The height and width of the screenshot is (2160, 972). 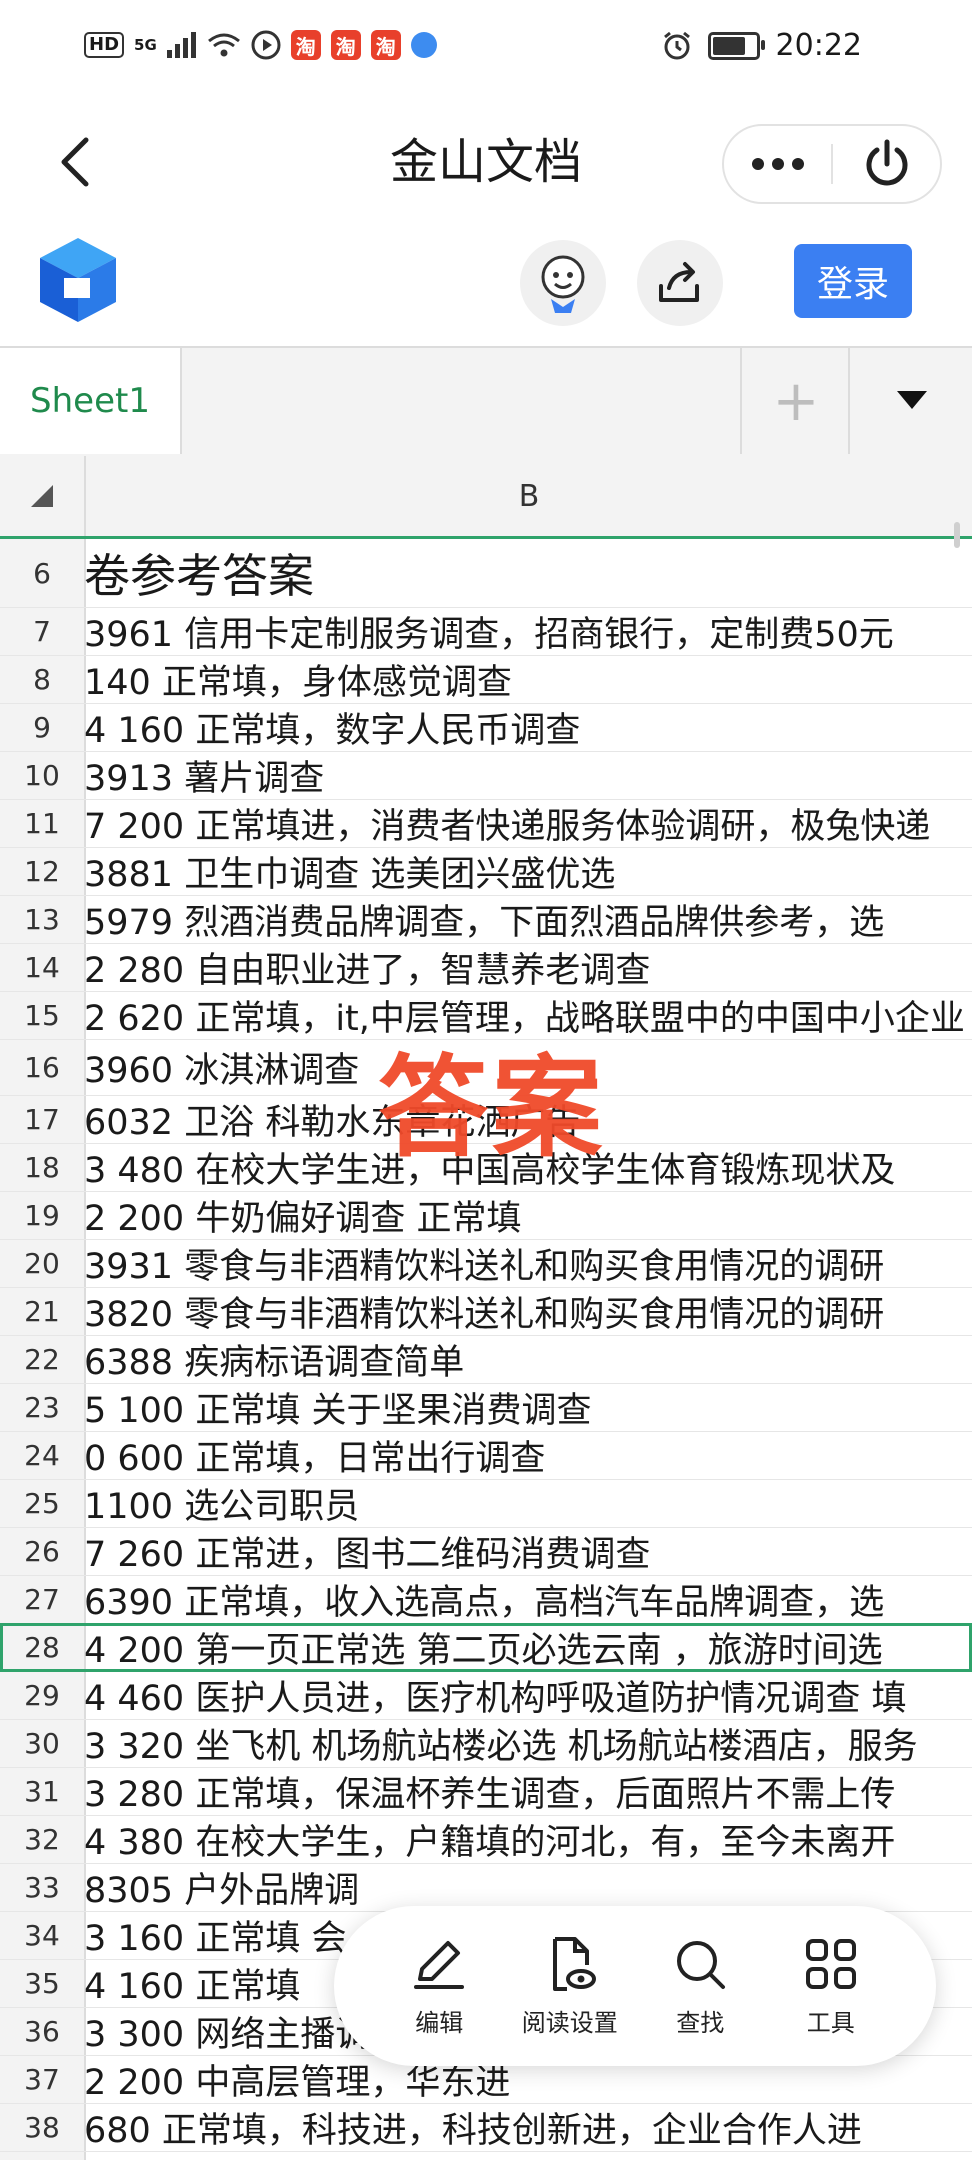 What do you see at coordinates (528, 1215) in the screenshot?
I see `cell-b: 2 200 牛奶偏好调查 正常填` at bounding box center [528, 1215].